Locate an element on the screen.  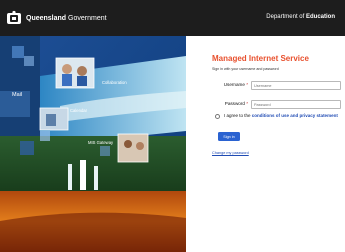
conditions-link: conditions of use and privacy statement is located at coordinates (295, 115).